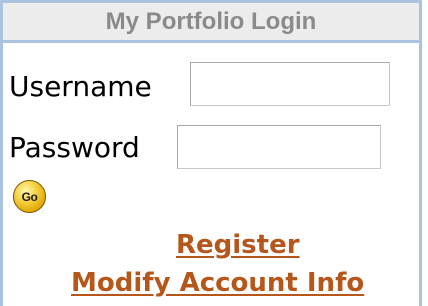 The height and width of the screenshot is (306, 428). I want to click on register-link: Register, so click(238, 245).